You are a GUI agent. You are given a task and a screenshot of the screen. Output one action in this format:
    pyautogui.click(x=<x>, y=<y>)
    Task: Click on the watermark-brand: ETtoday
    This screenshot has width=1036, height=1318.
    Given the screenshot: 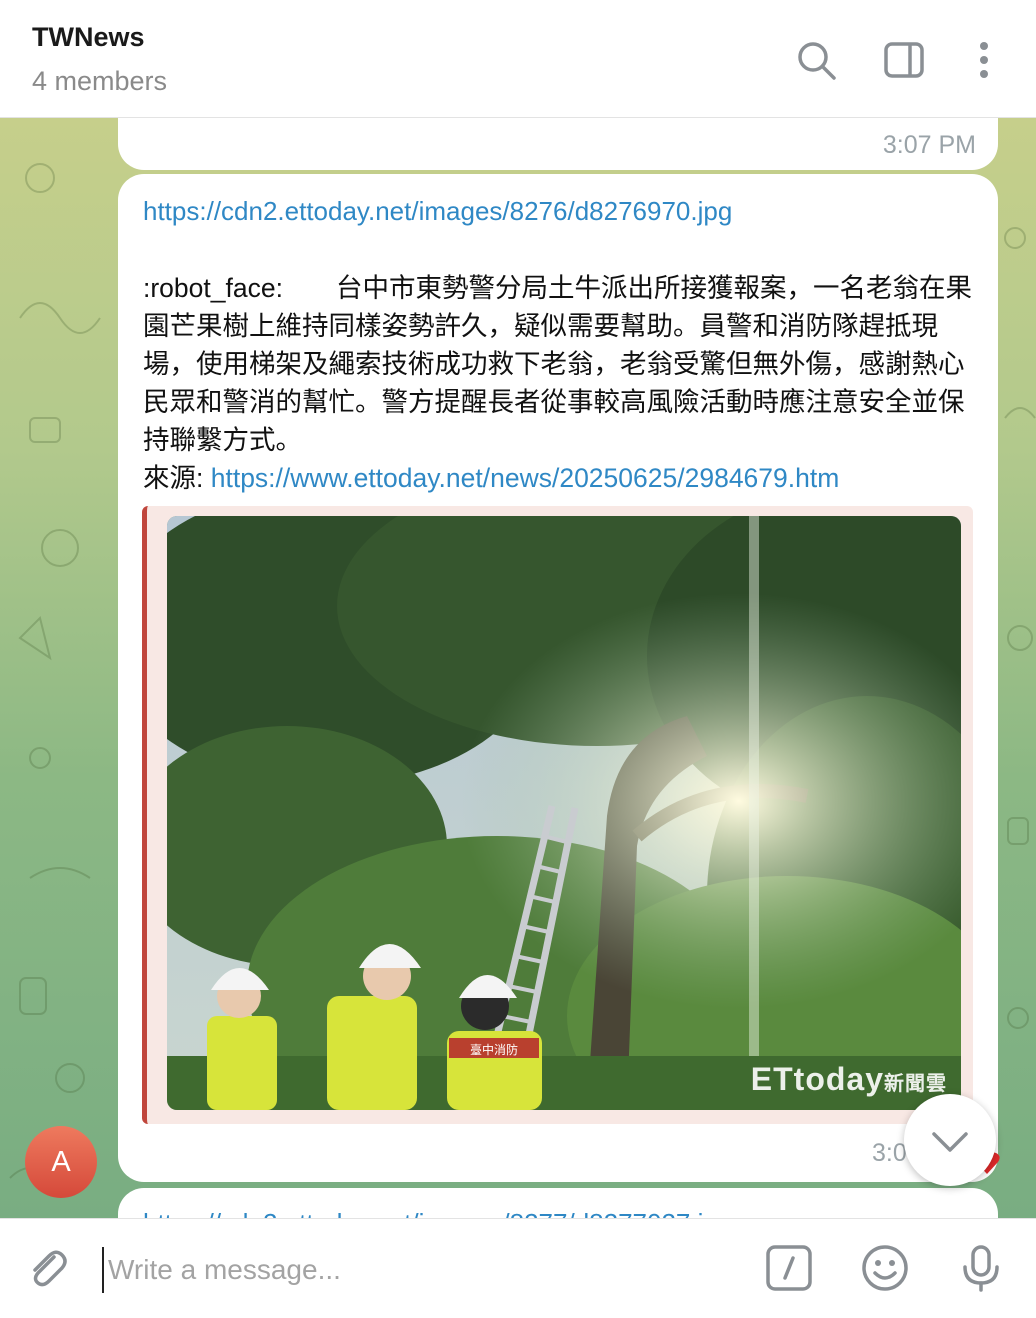 What is the action you would take?
    pyautogui.click(x=817, y=1079)
    